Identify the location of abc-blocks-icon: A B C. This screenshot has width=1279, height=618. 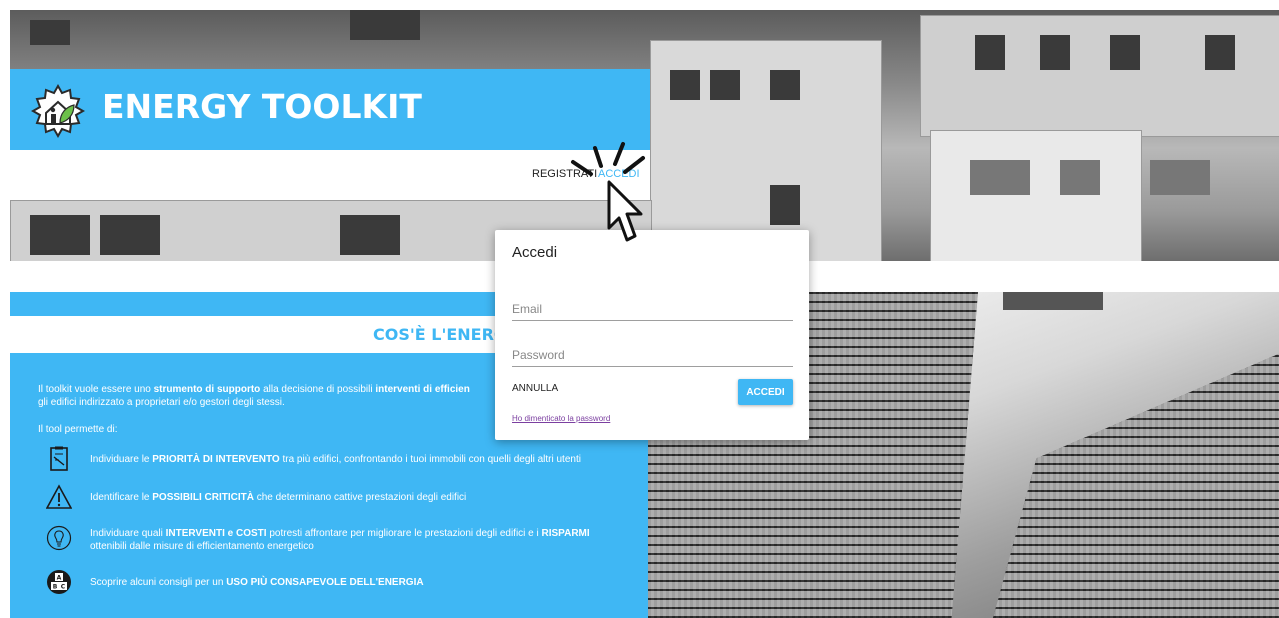
(59, 582).